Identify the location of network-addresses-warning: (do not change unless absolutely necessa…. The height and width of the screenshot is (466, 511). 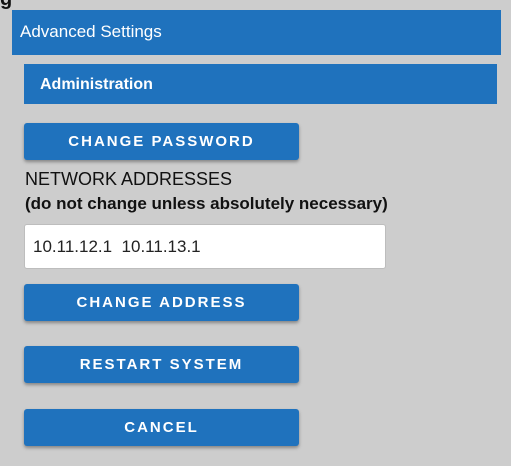
(206, 203).